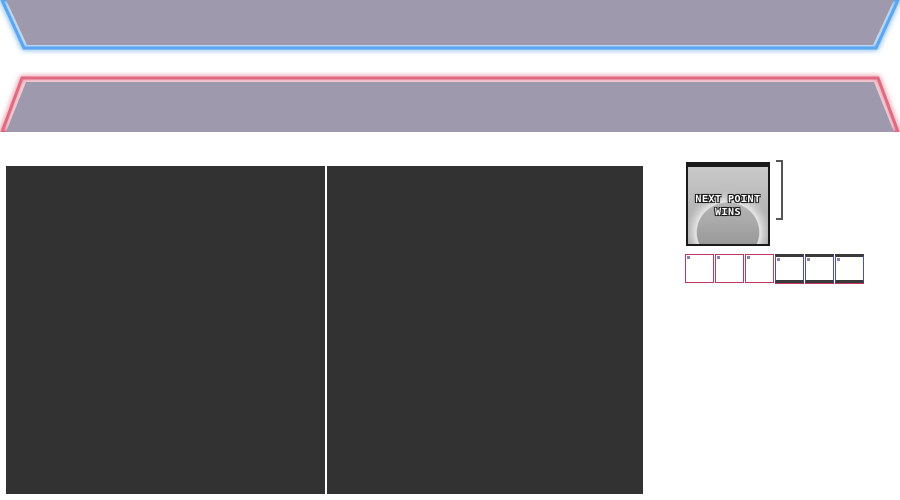  What do you see at coordinates (728, 212) in the screenshot?
I see `wins-label: WINS` at bounding box center [728, 212].